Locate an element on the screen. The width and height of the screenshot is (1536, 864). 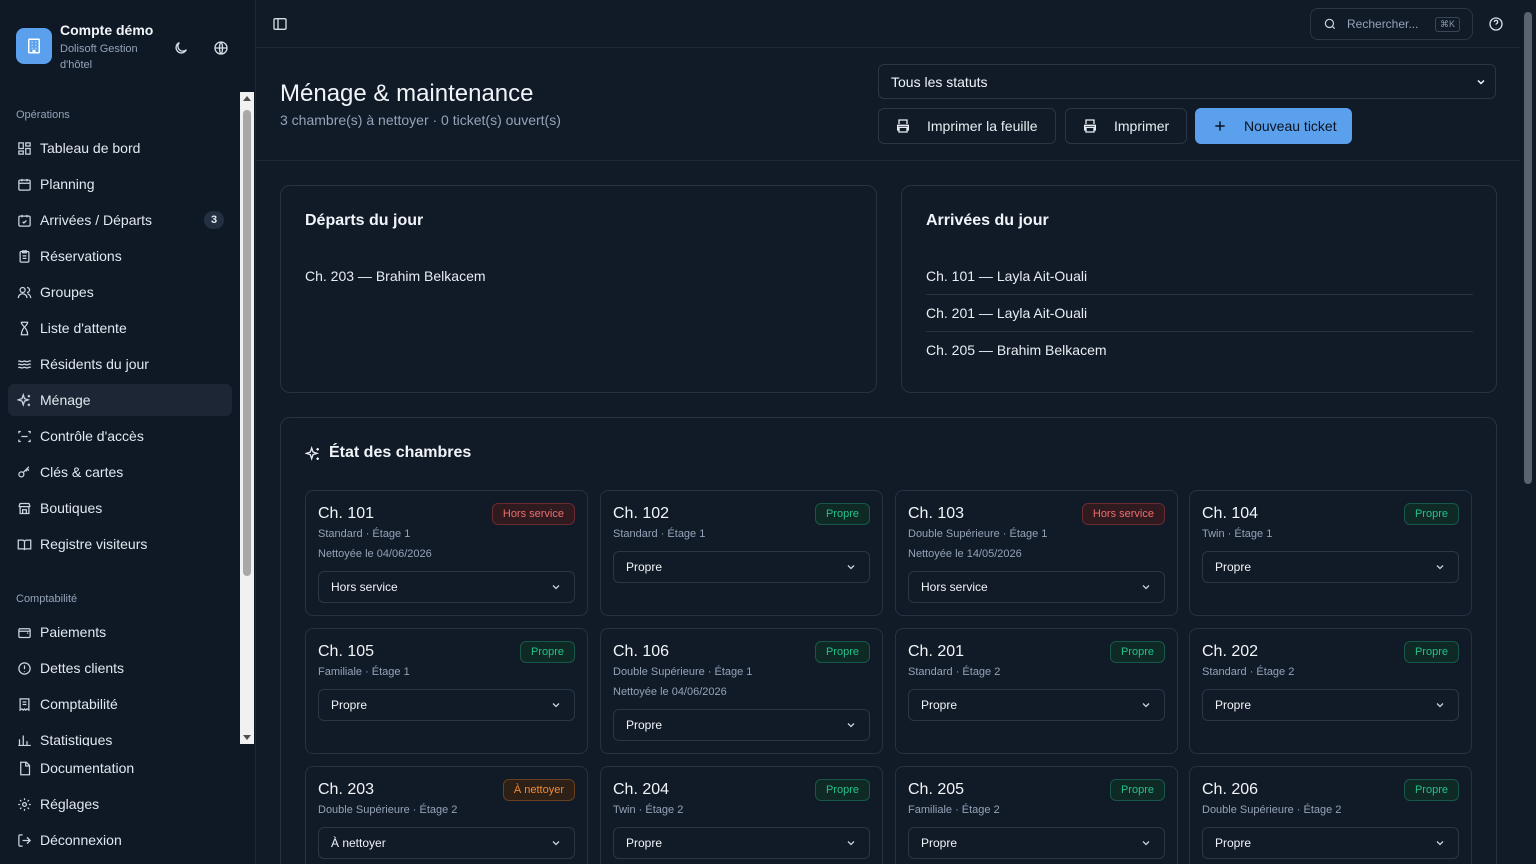
book-icon is located at coordinates (24, 544).